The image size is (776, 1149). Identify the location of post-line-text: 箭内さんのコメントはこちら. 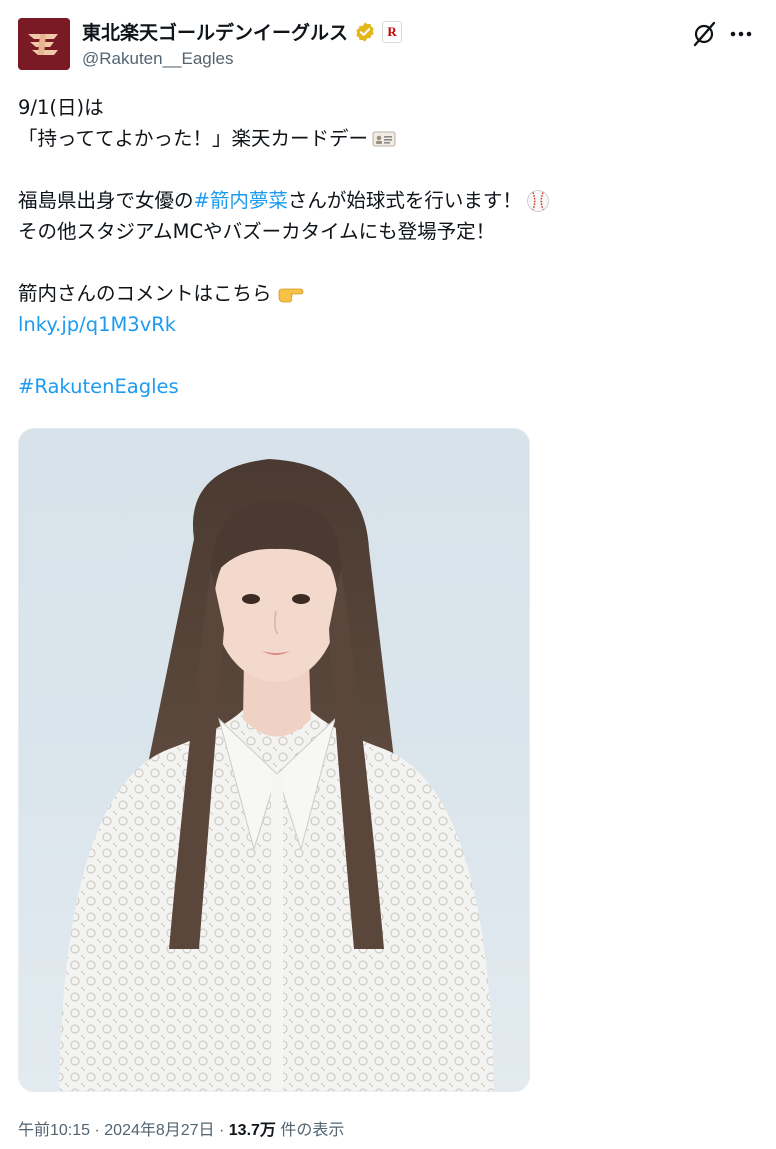
(145, 293).